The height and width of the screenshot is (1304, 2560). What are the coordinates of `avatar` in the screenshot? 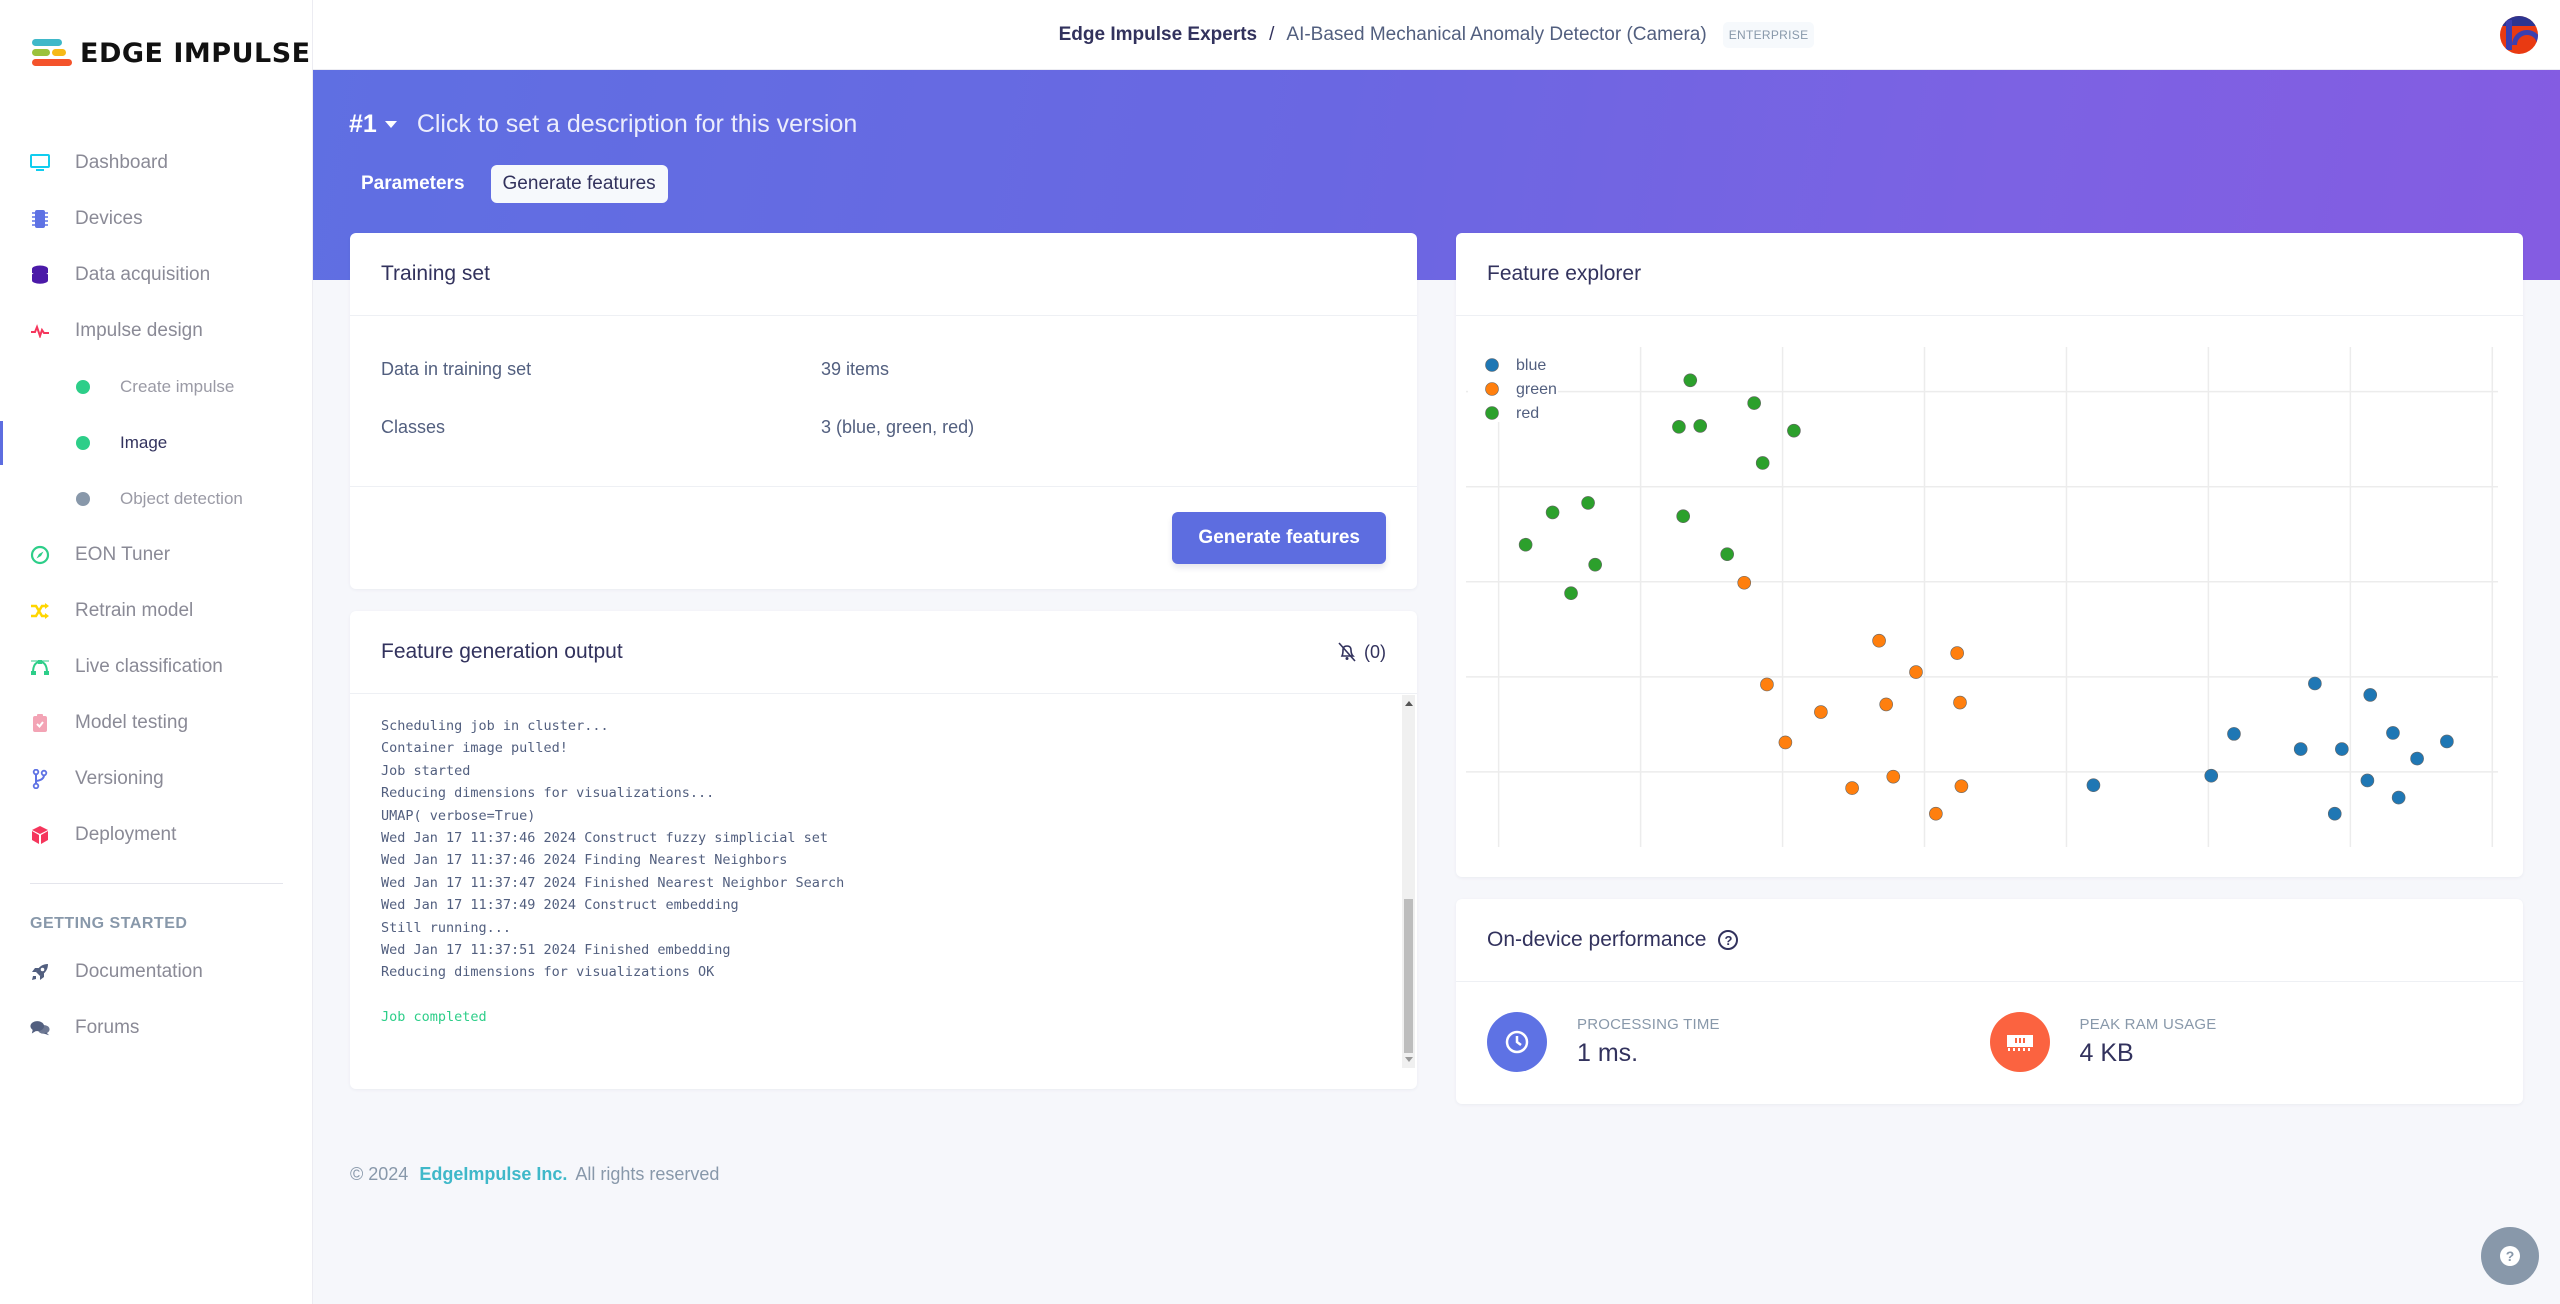 It's located at (2519, 35).